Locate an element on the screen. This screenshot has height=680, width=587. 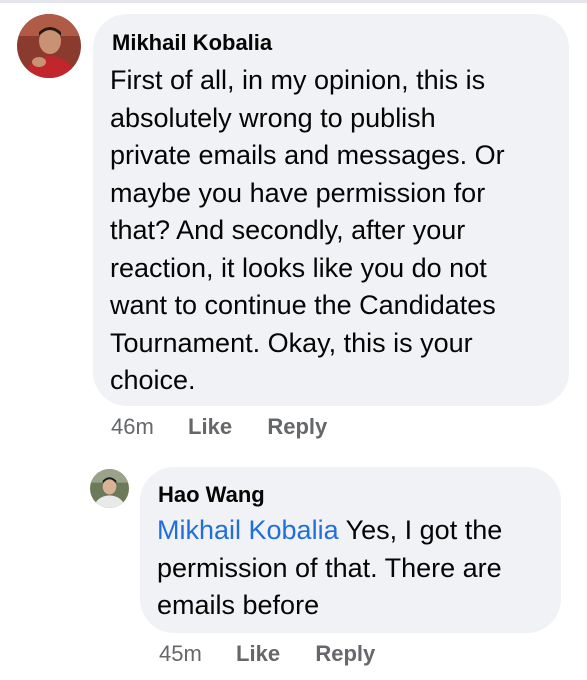
reply-actions: 45m Like Reply is located at coordinates (267, 654).